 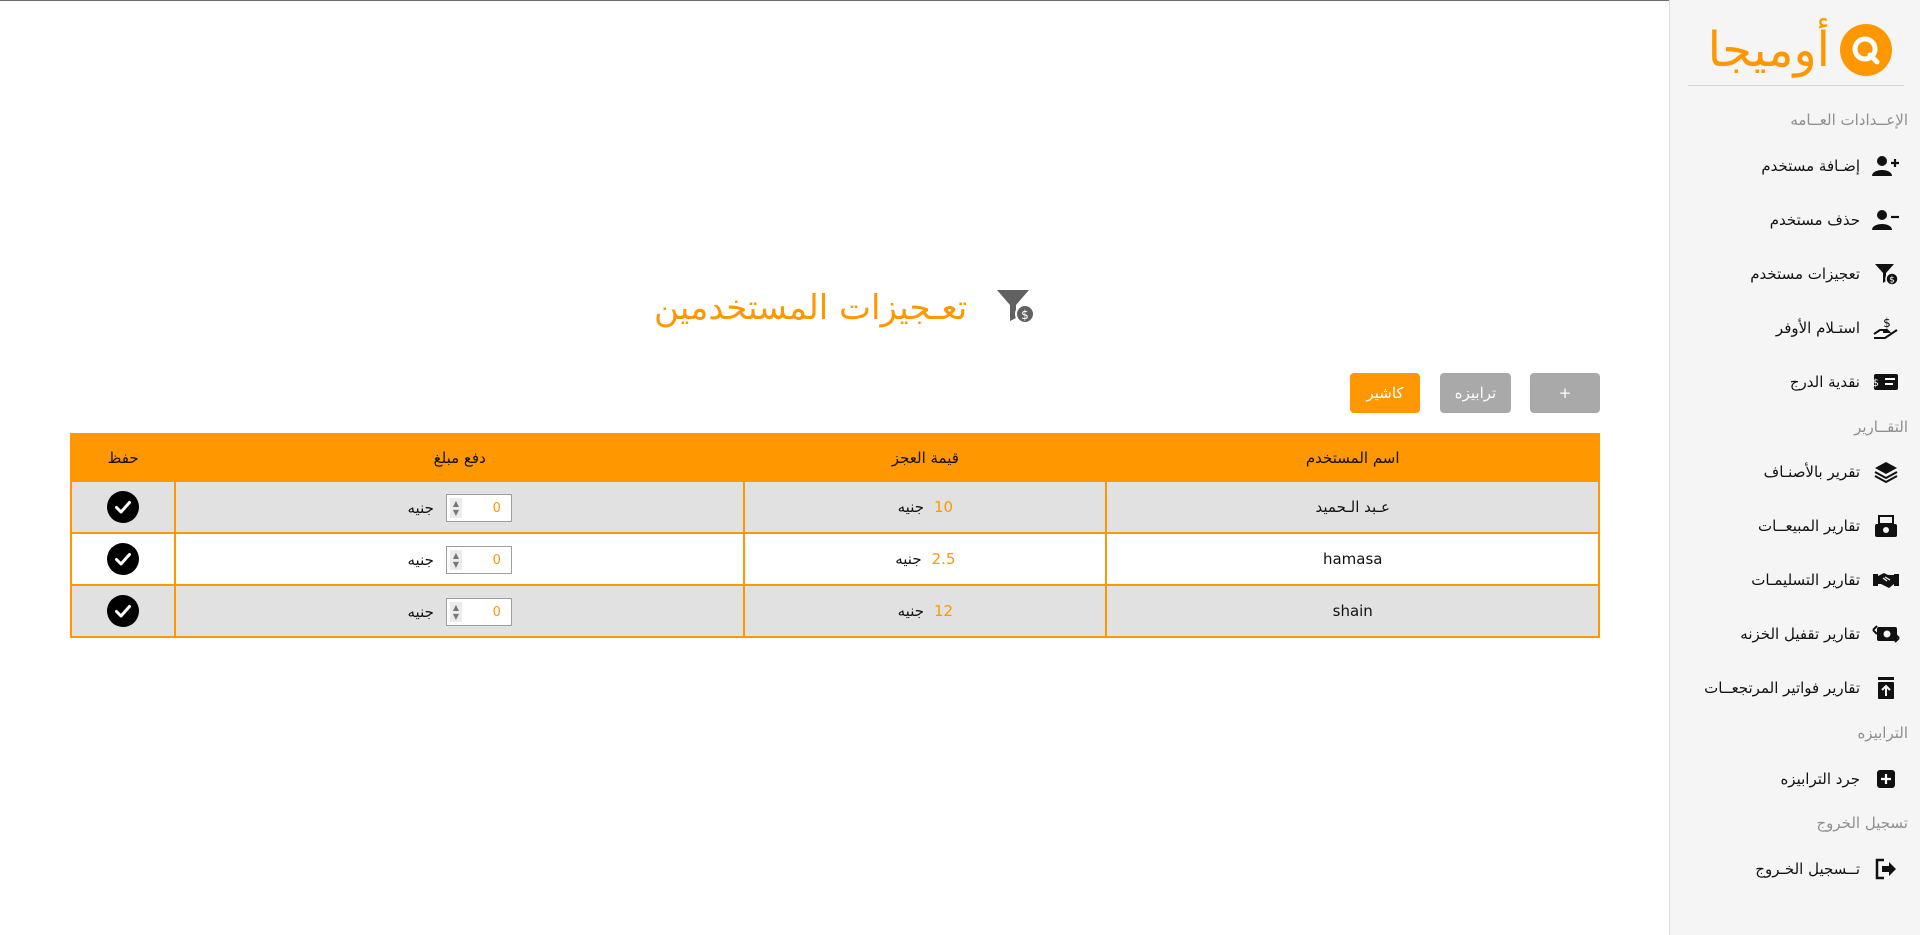 I want to click on column-header-deficit: قيمة العجز, so click(x=925, y=457).